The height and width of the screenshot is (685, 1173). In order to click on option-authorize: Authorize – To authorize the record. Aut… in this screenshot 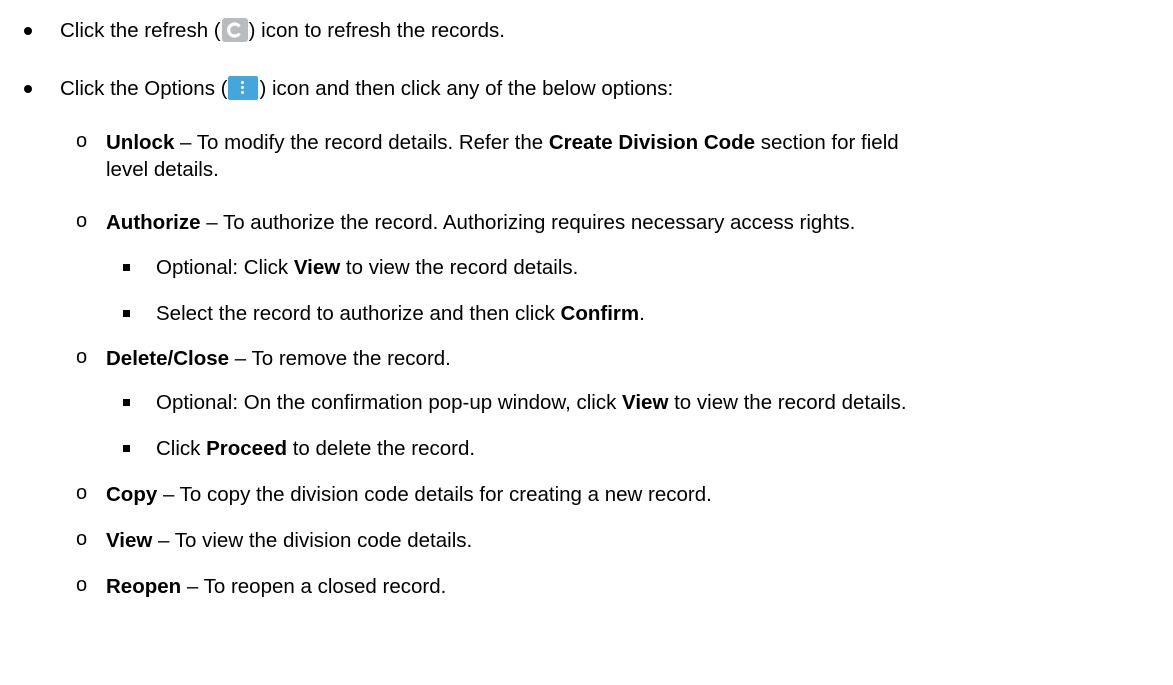, I will do `click(480, 223)`.